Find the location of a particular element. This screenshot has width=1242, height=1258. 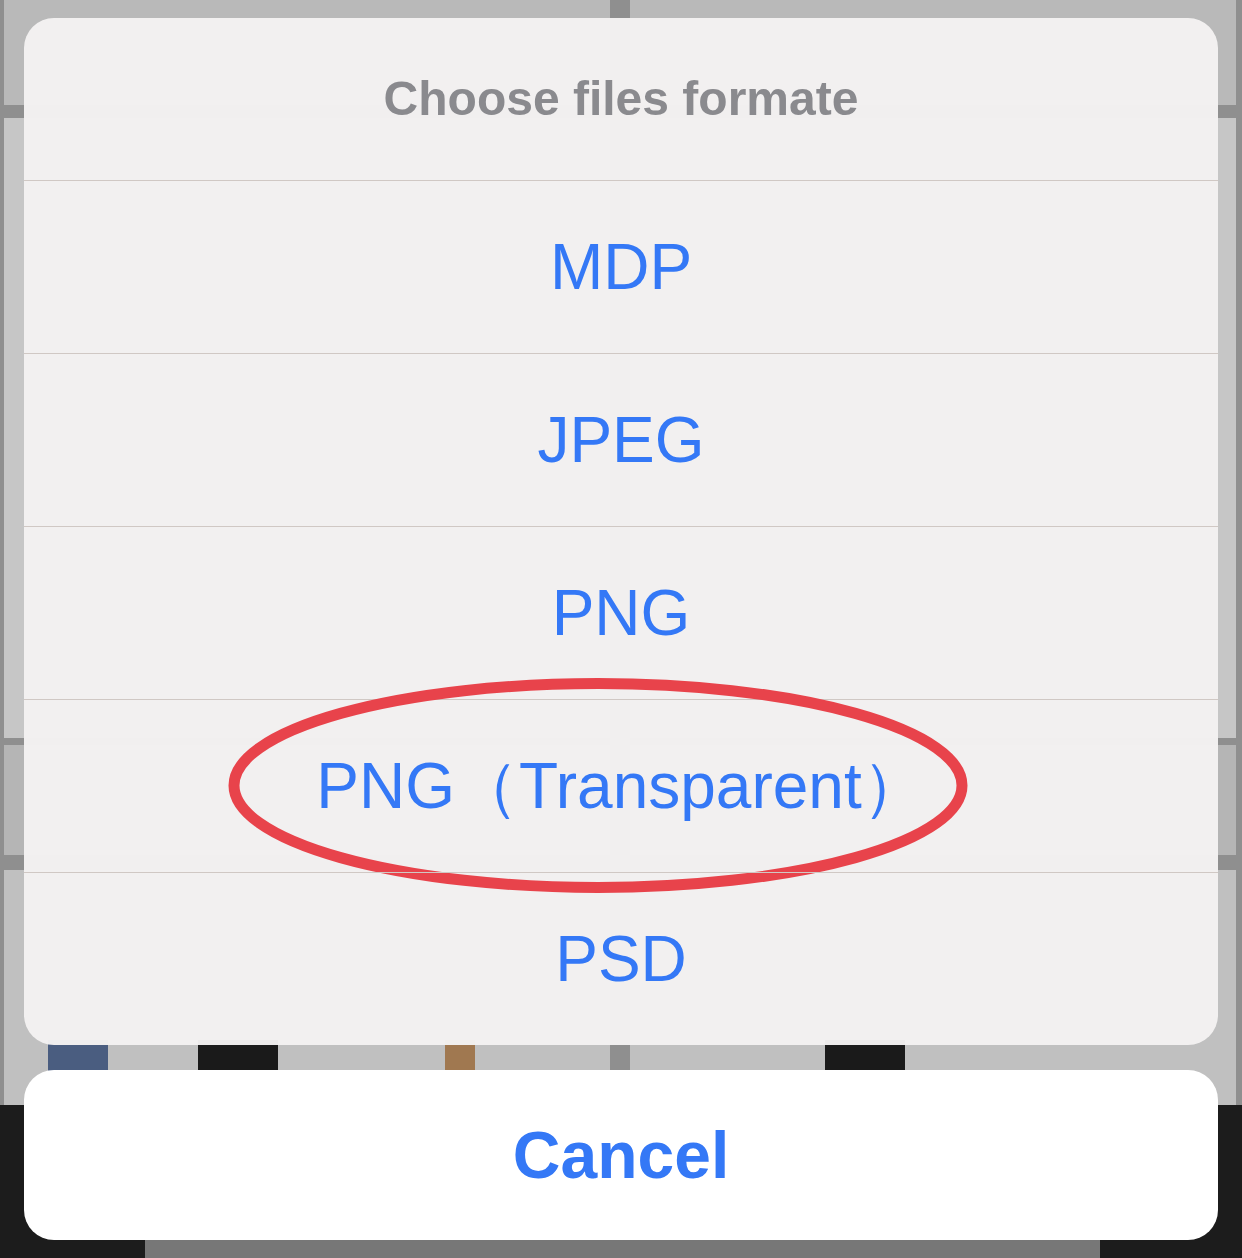

format-option: PNG is located at coordinates (621, 613).